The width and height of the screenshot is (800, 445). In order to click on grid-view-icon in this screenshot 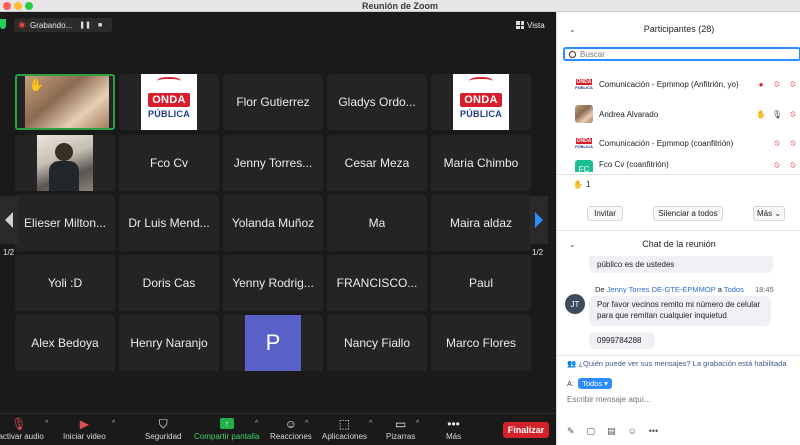, I will do `click(520, 25)`.